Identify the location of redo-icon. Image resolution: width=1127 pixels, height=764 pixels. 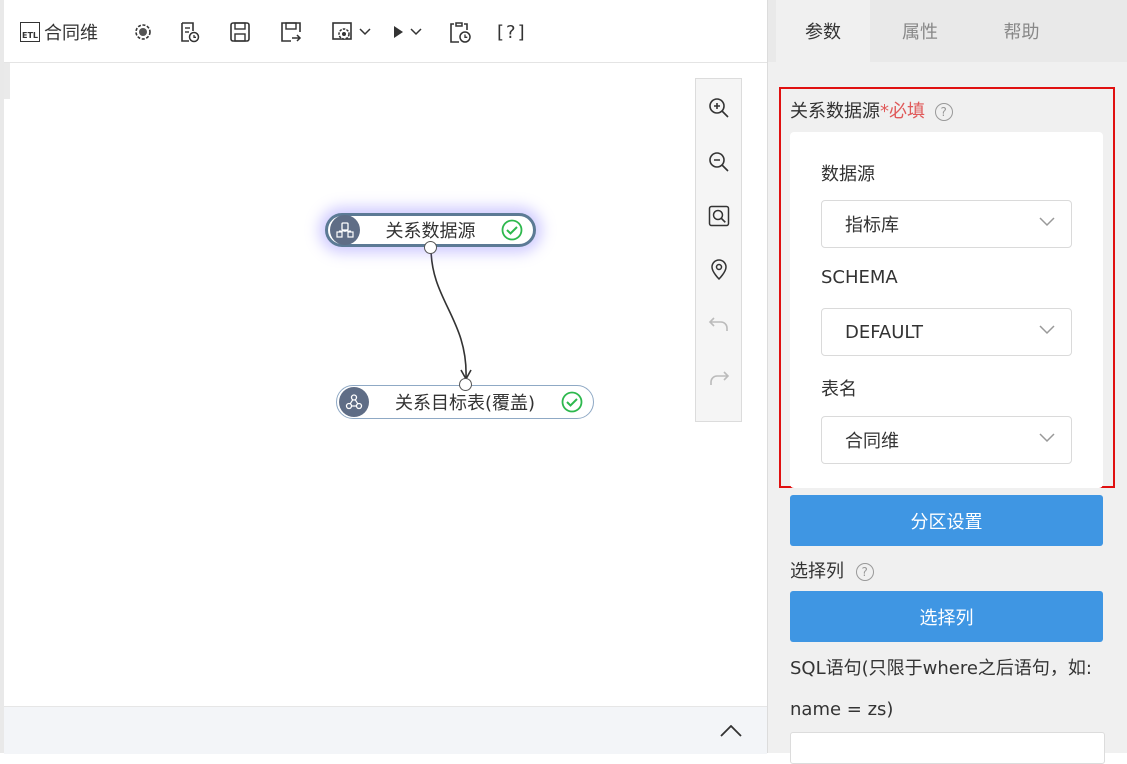
(720, 378).